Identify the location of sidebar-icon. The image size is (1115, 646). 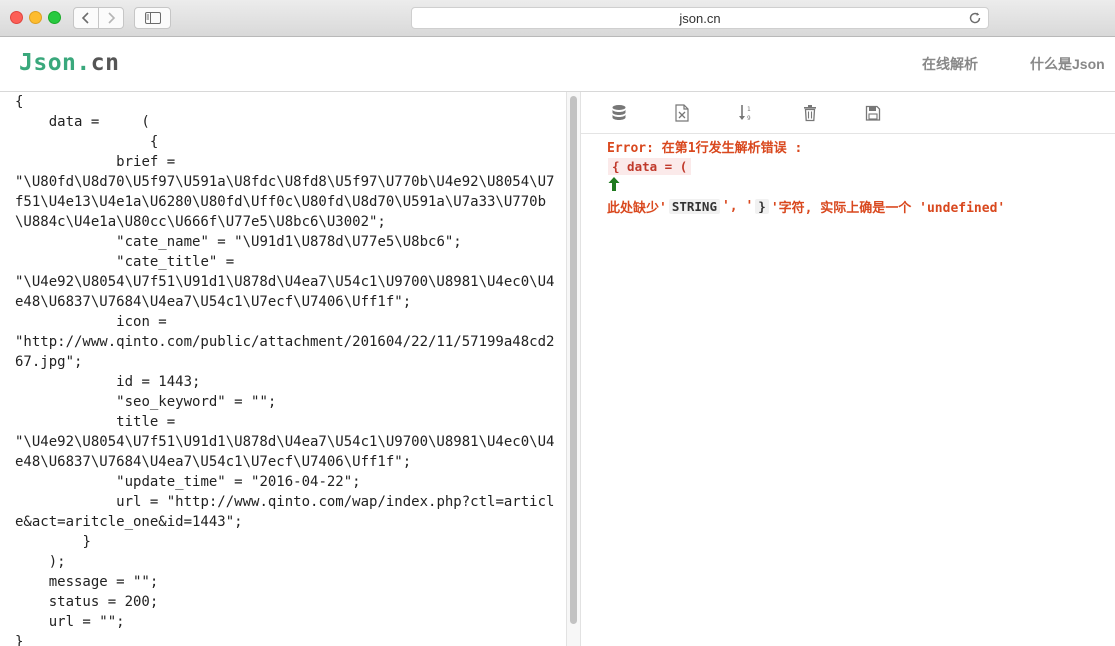
(152, 18).